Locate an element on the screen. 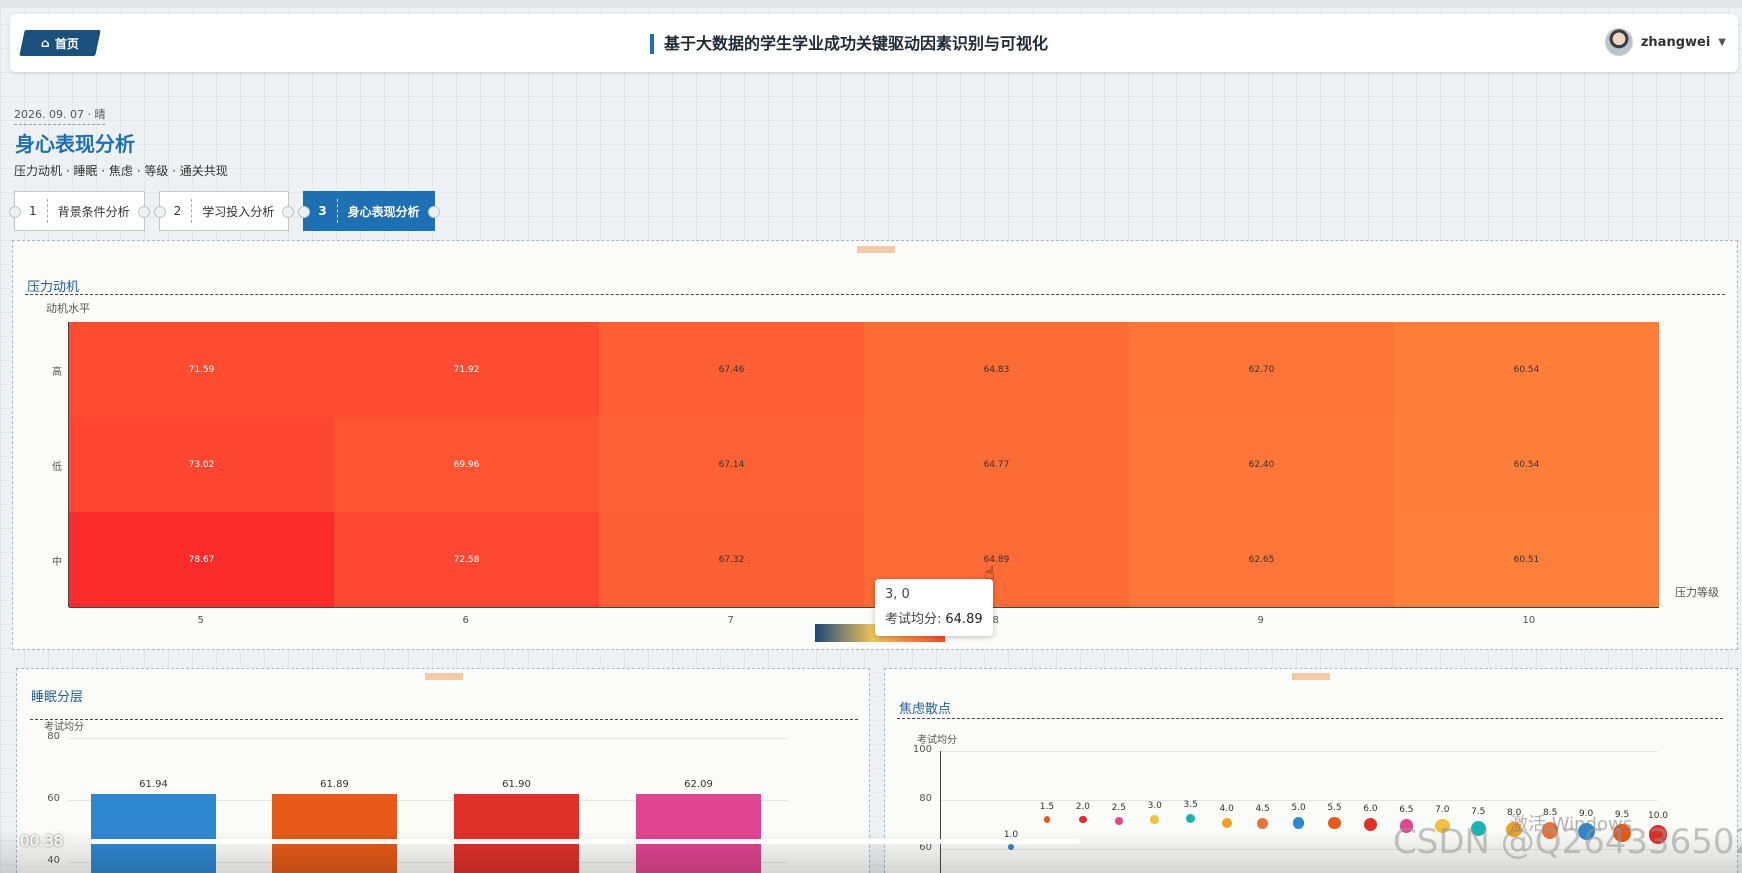  bar-value-label: 61.90 is located at coordinates (516, 785).